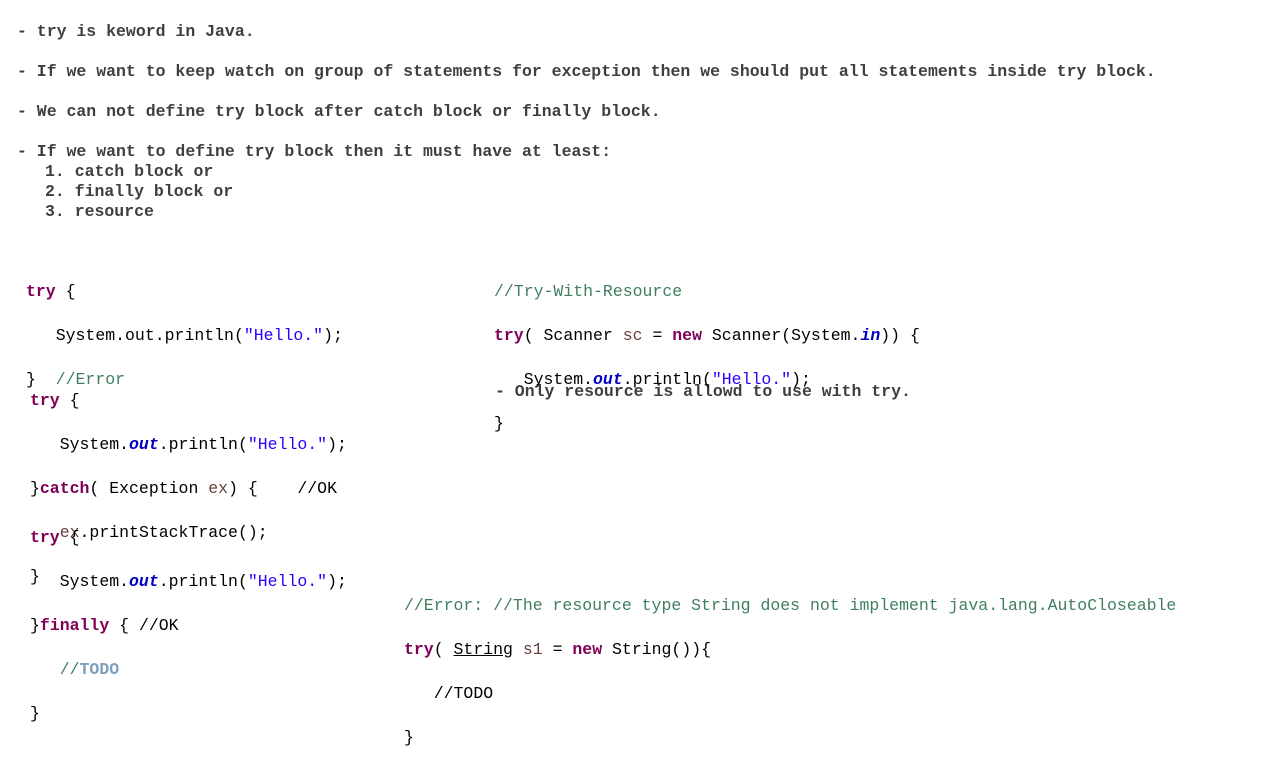 The height and width of the screenshot is (771, 1266). What do you see at coordinates (139, 191) in the screenshot?
I see `list-item: 2. finally block or` at bounding box center [139, 191].